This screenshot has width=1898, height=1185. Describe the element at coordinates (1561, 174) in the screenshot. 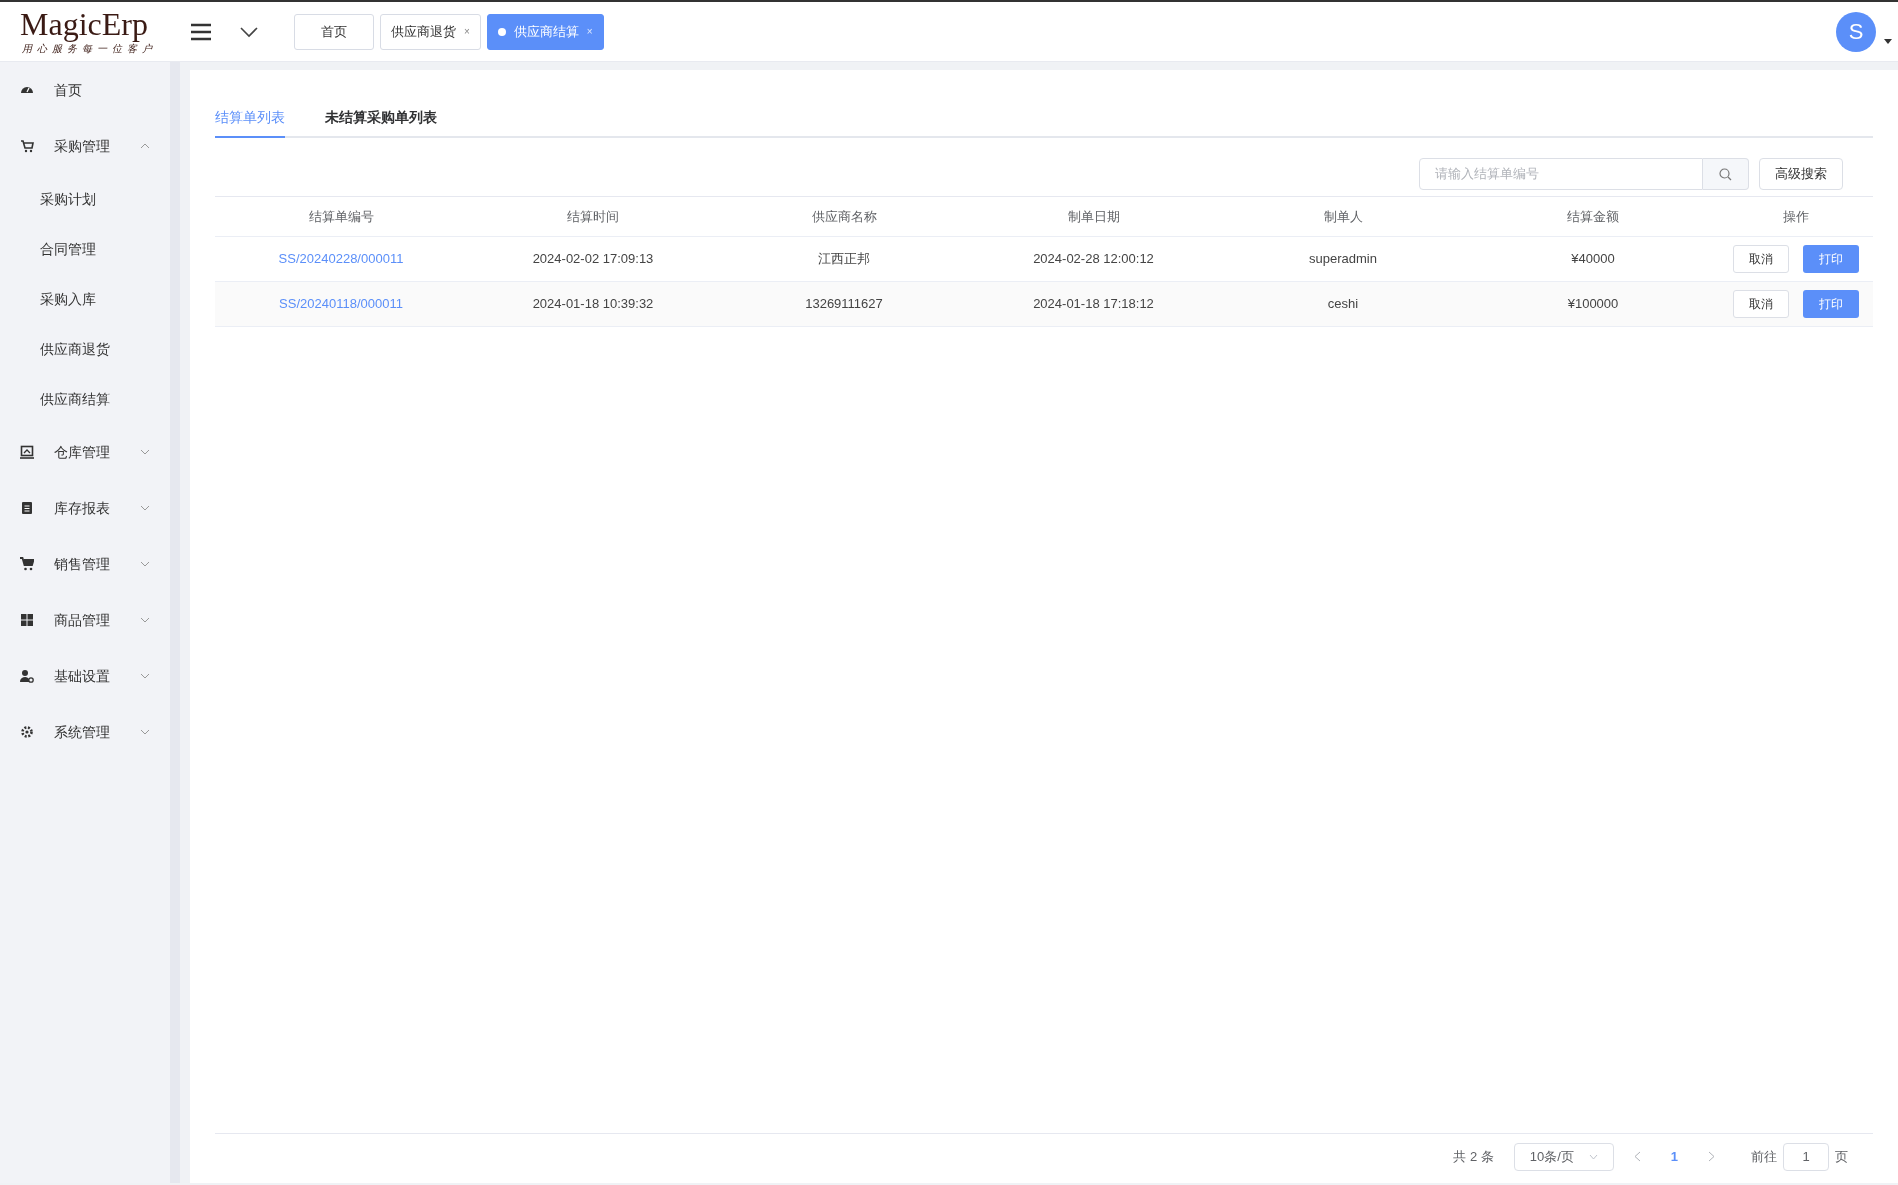

I see `search-field: 请输入结算单编号` at that location.